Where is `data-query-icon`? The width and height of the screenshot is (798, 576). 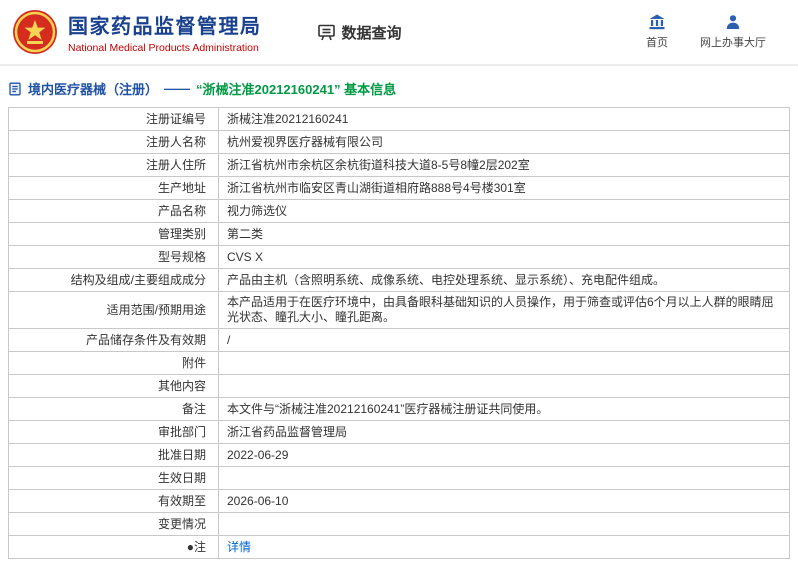
data-query-icon is located at coordinates (326, 32).